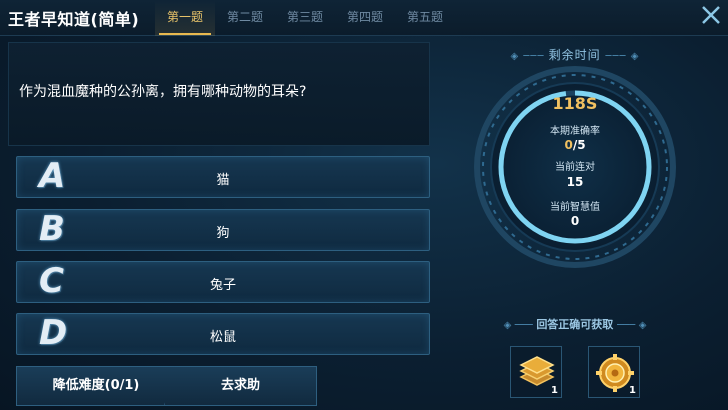  I want to click on timer-header: ◈ ─── 剩余时间 ─── ◈, so click(575, 54).